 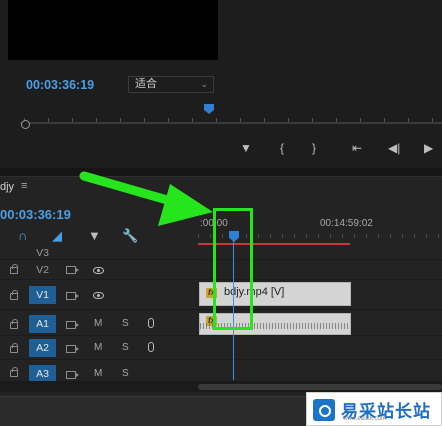 What do you see at coordinates (374, 409) in the screenshot?
I see `watermark: 易采站长站 www.easck.com` at bounding box center [374, 409].